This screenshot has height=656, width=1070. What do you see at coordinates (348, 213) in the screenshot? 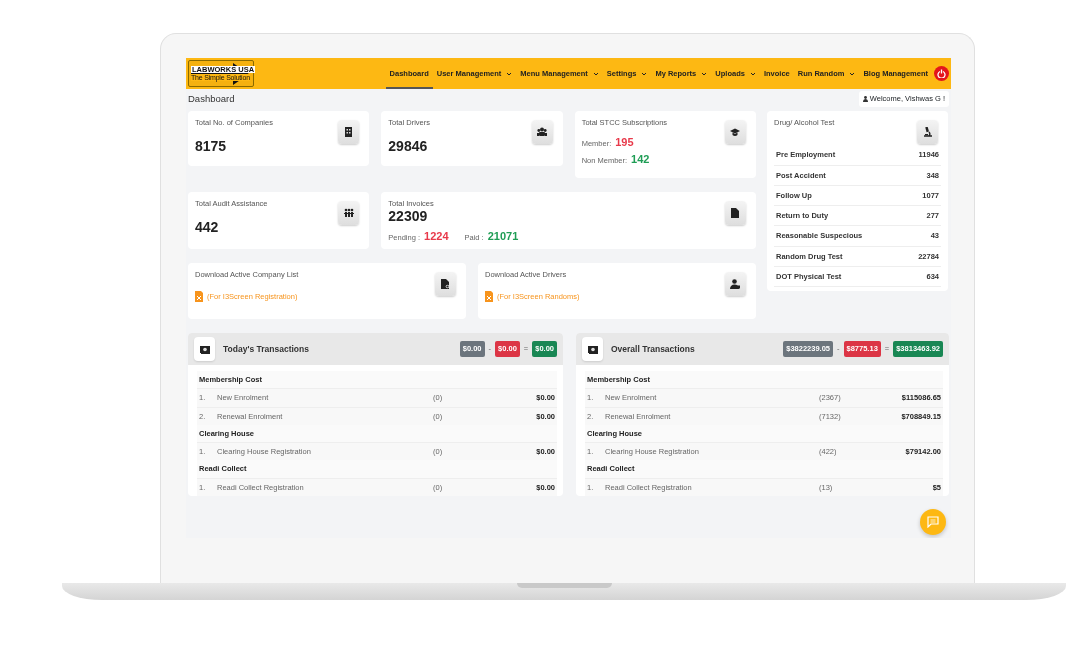
I see `people-icon` at bounding box center [348, 213].